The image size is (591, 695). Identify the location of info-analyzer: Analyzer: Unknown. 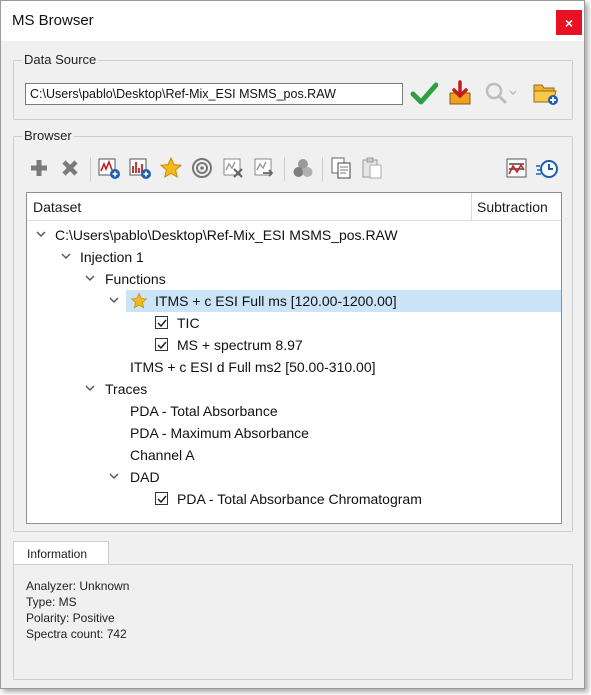
(78, 586).